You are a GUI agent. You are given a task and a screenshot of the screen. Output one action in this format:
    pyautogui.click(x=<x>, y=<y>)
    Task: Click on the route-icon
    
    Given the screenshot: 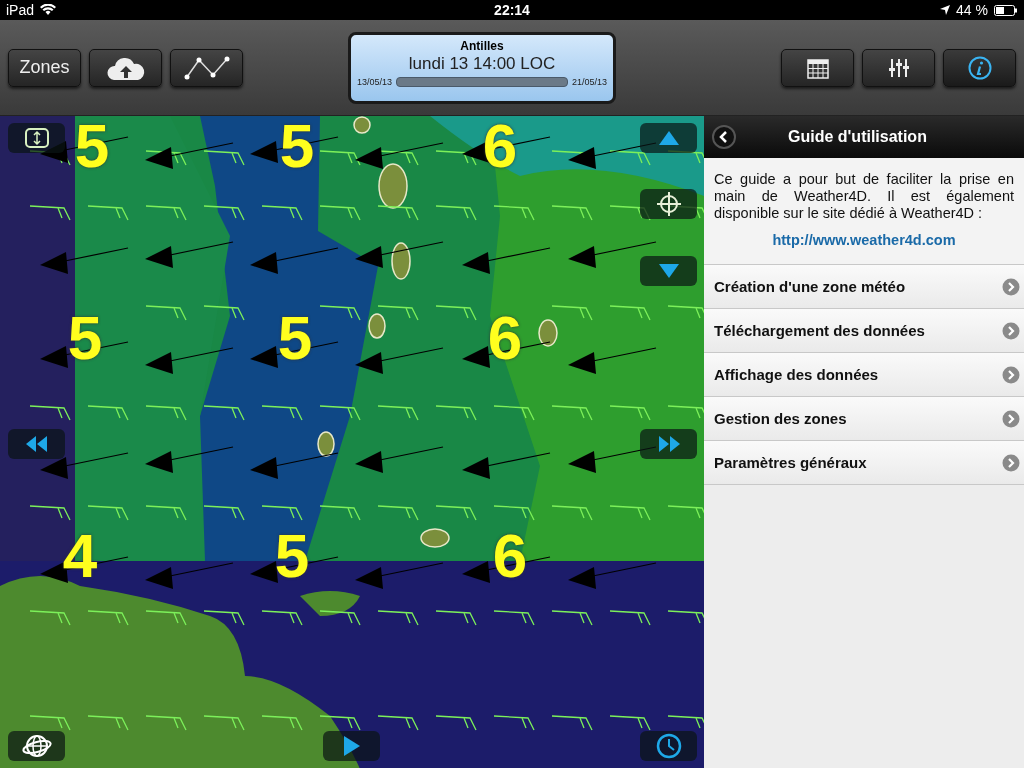 What is the action you would take?
    pyautogui.click(x=206, y=67)
    